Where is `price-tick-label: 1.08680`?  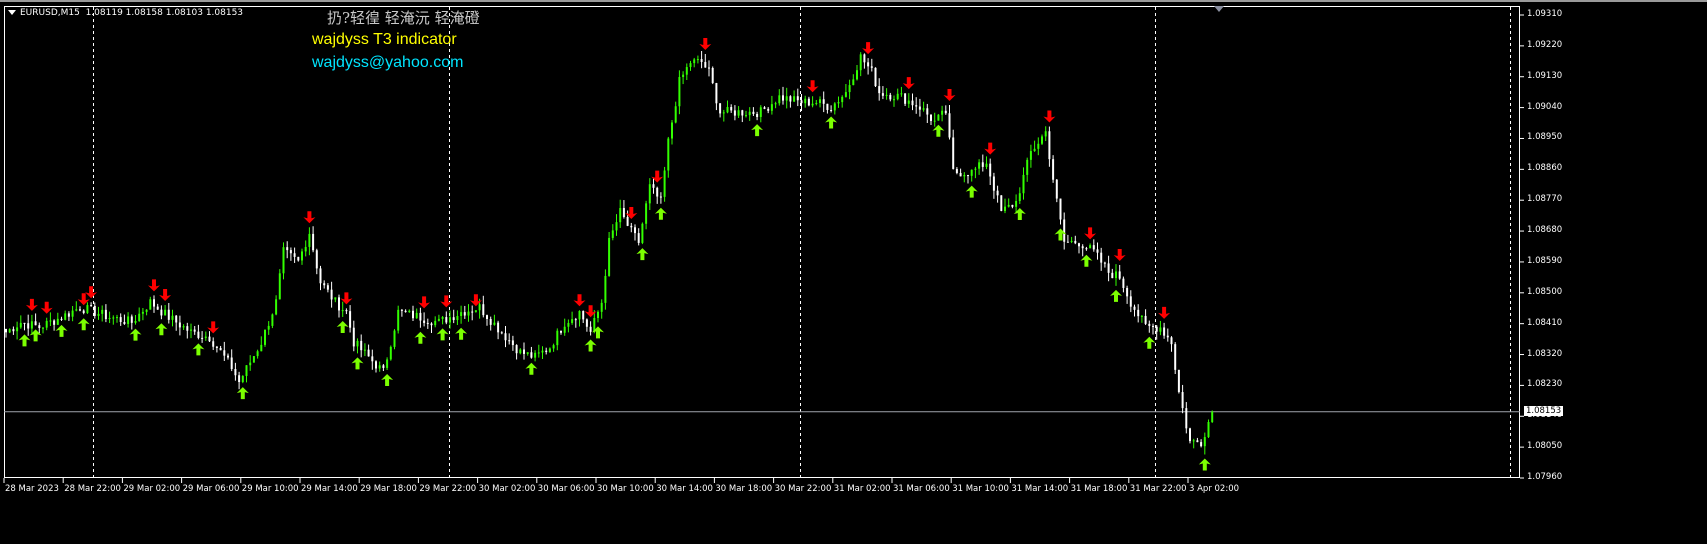
price-tick-label: 1.08680 is located at coordinates (1545, 230).